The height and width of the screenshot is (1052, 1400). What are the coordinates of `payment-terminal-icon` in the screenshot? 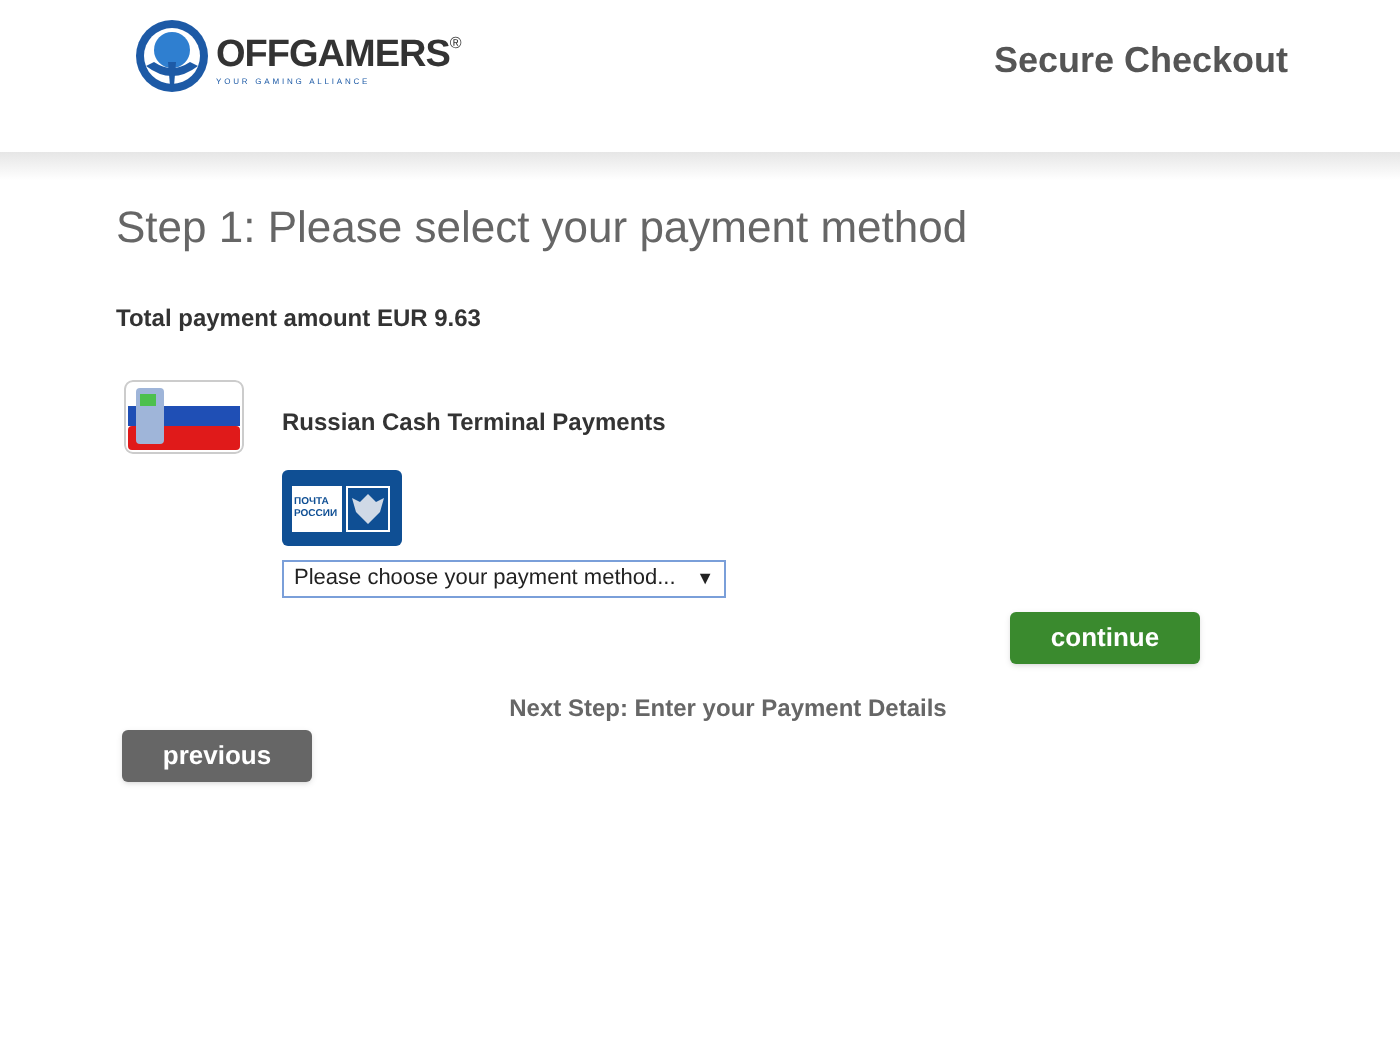 It's located at (184, 417).